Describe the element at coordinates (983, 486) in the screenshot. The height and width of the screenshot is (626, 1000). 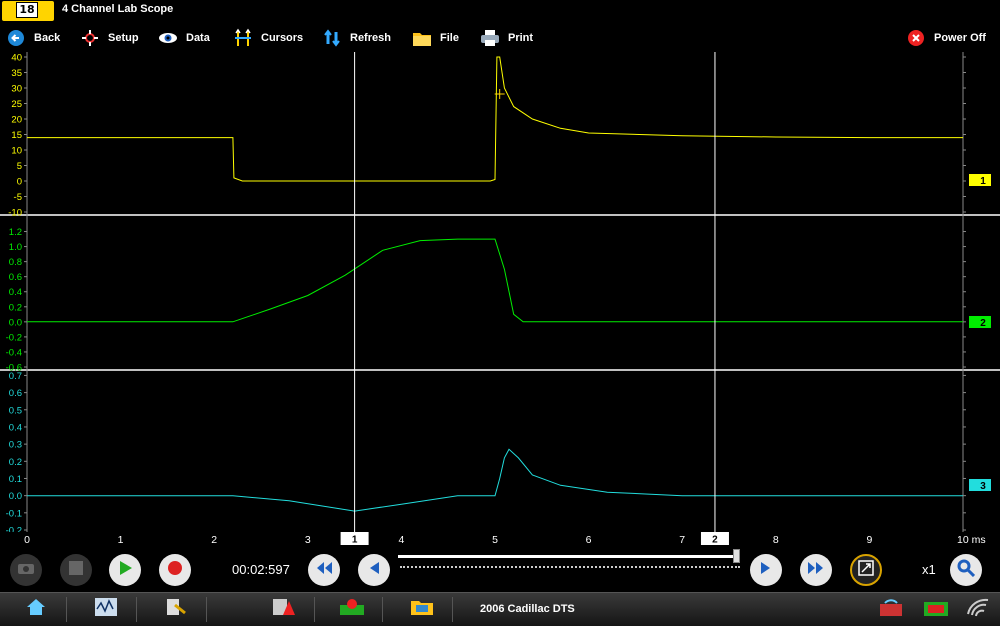
I see `channel-badge-label: 3` at that location.